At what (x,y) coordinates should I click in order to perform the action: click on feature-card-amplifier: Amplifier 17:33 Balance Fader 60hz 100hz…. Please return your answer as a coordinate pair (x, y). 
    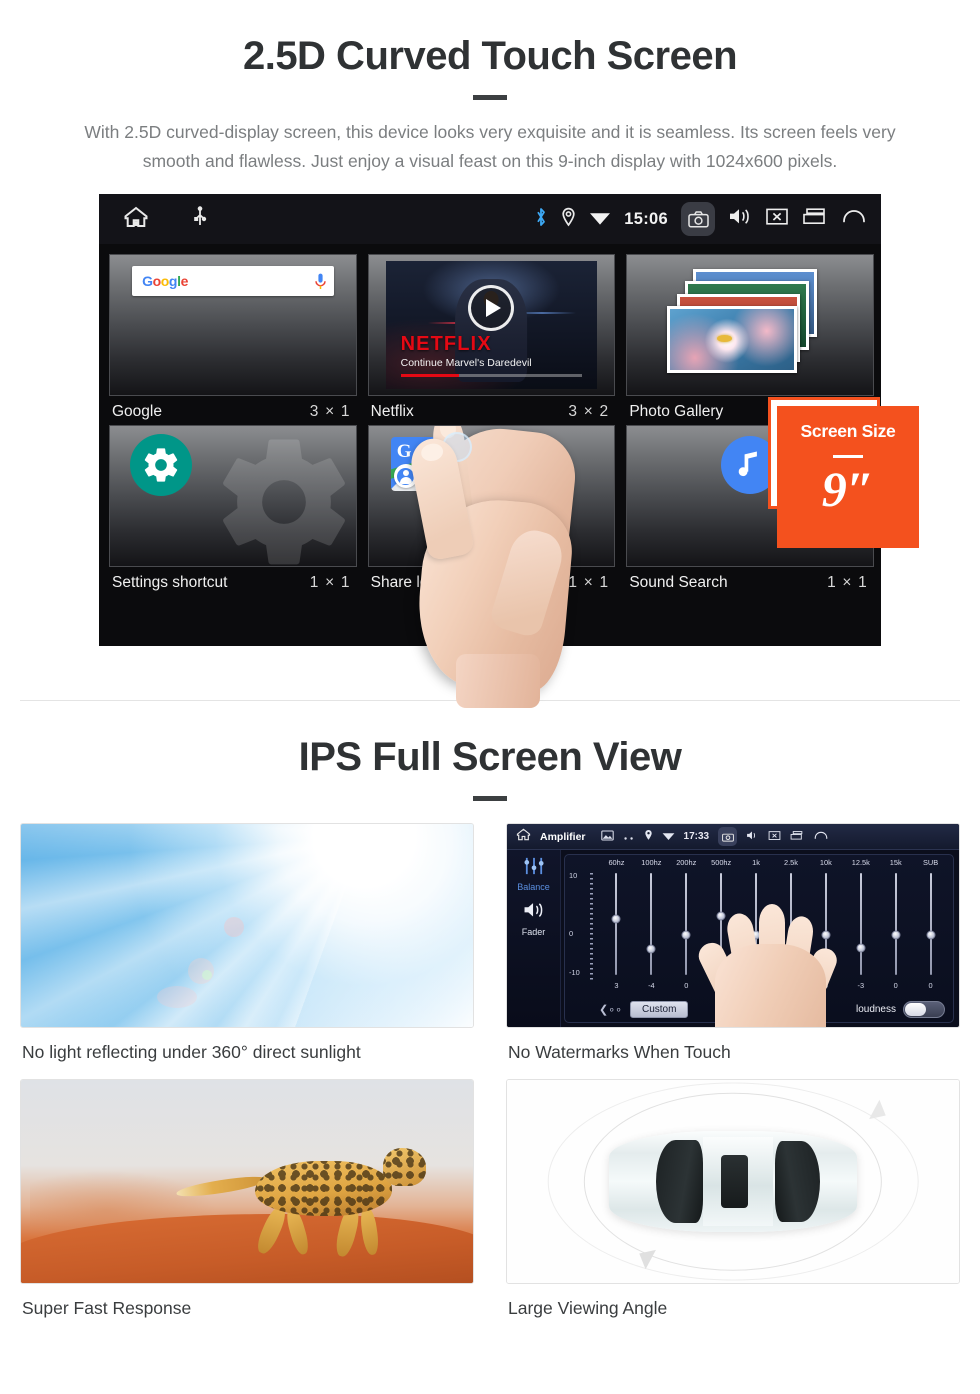
    Looking at the image, I should click on (733, 943).